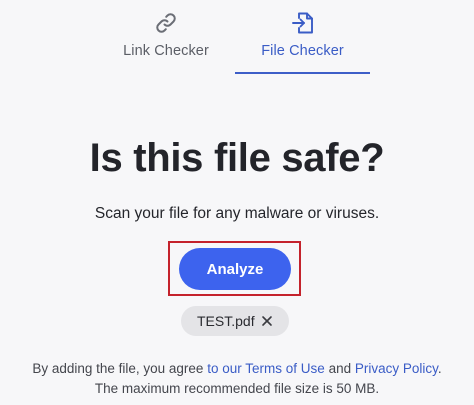 This screenshot has height=405, width=474. Describe the element at coordinates (224, 368) in the screenshot. I see `to-our-link: to our` at that location.